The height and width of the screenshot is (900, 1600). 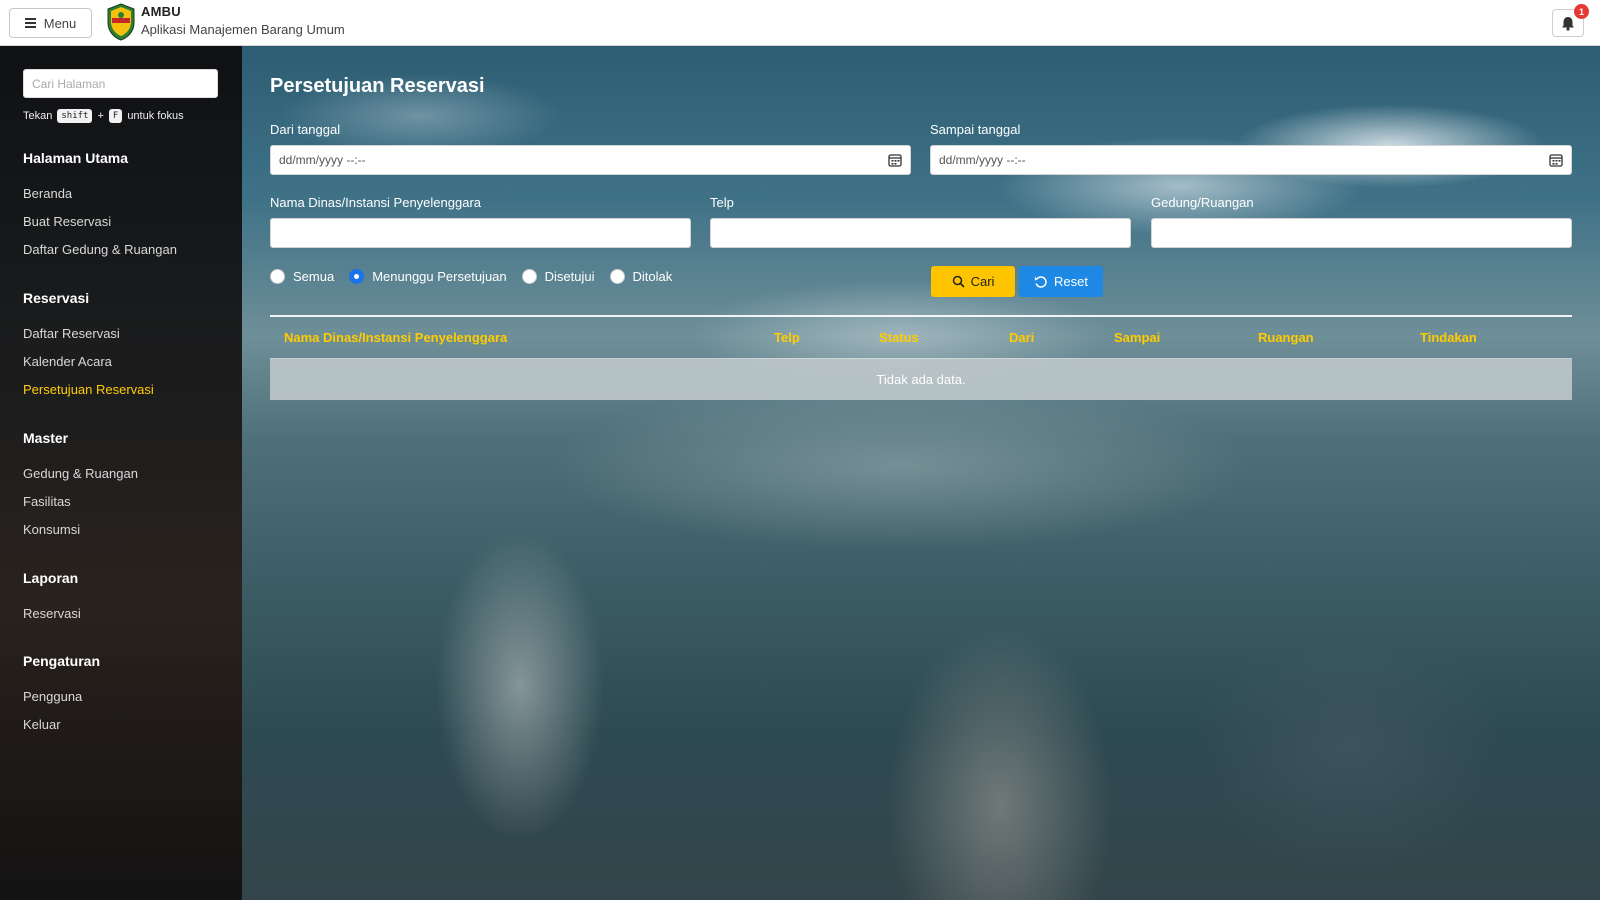 I want to click on sidebar-item-keluar: Keluar, so click(x=61, y=725).